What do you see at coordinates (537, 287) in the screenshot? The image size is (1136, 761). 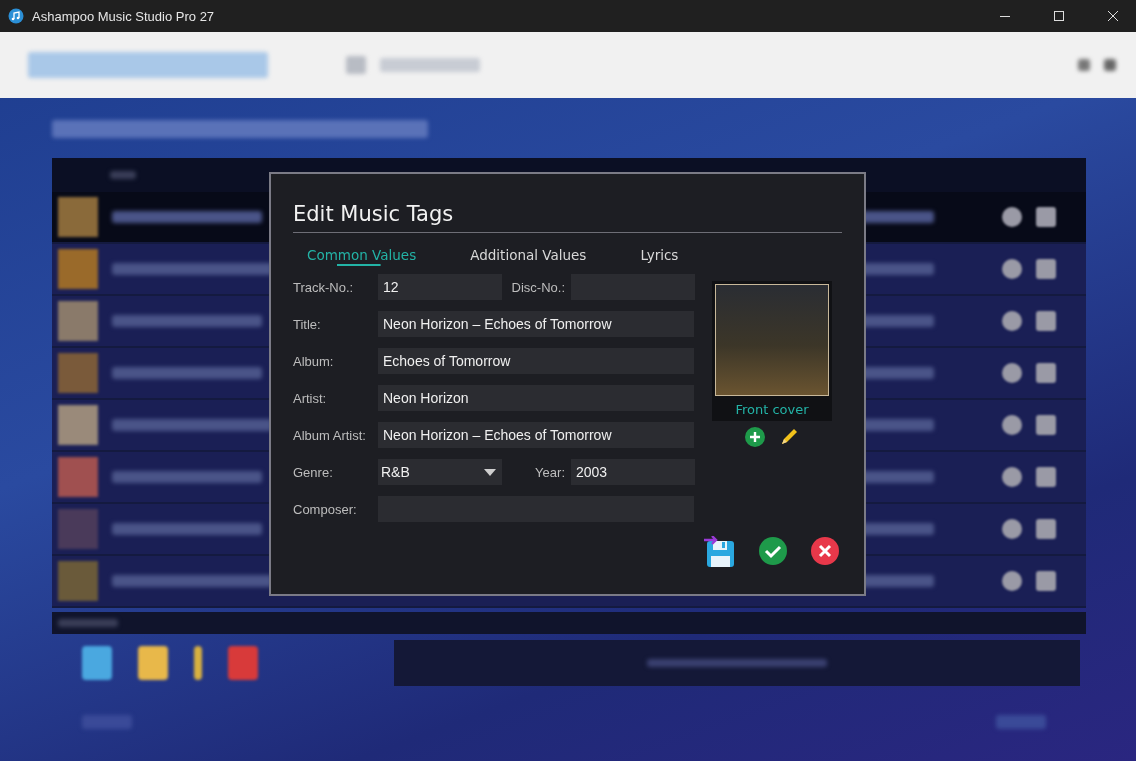 I see `field-label: Disc-No.:` at bounding box center [537, 287].